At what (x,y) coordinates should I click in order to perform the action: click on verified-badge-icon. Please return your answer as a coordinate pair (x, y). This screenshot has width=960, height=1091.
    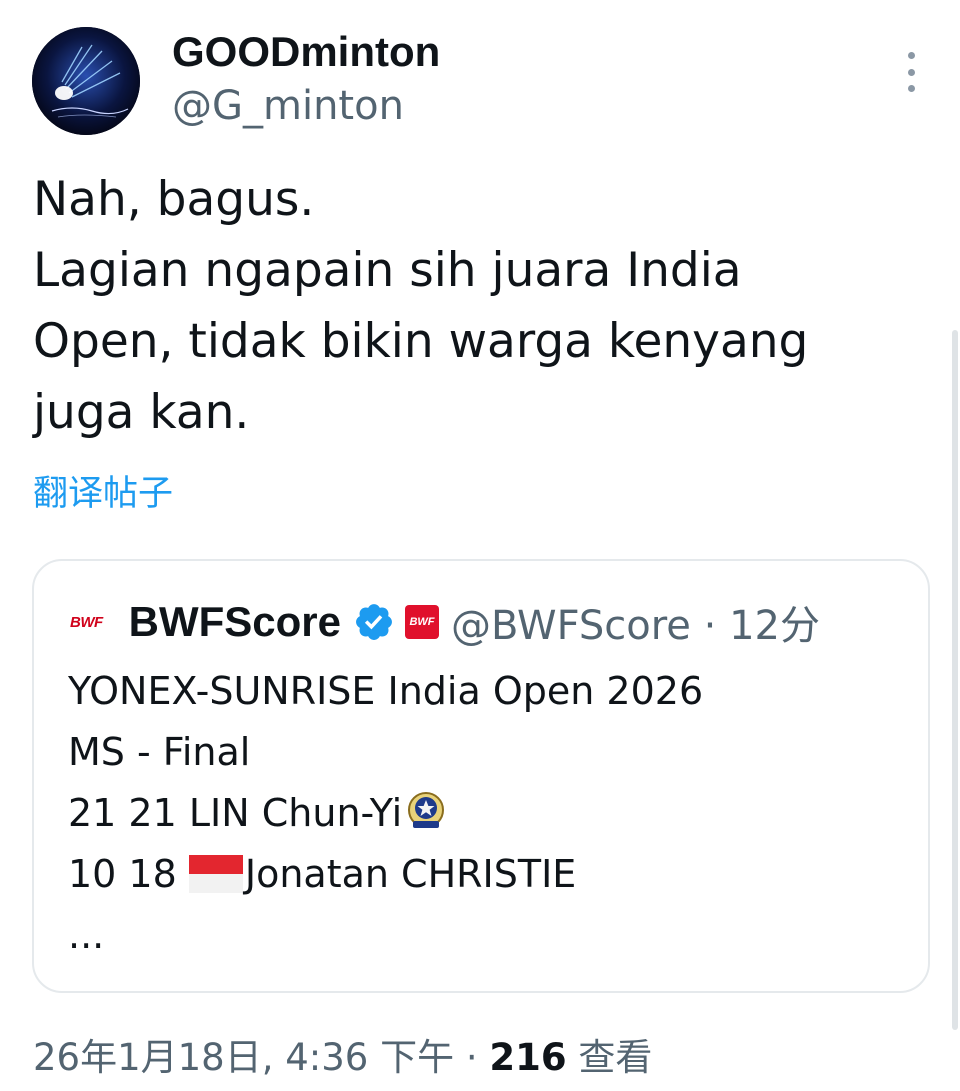
    Looking at the image, I should click on (374, 622).